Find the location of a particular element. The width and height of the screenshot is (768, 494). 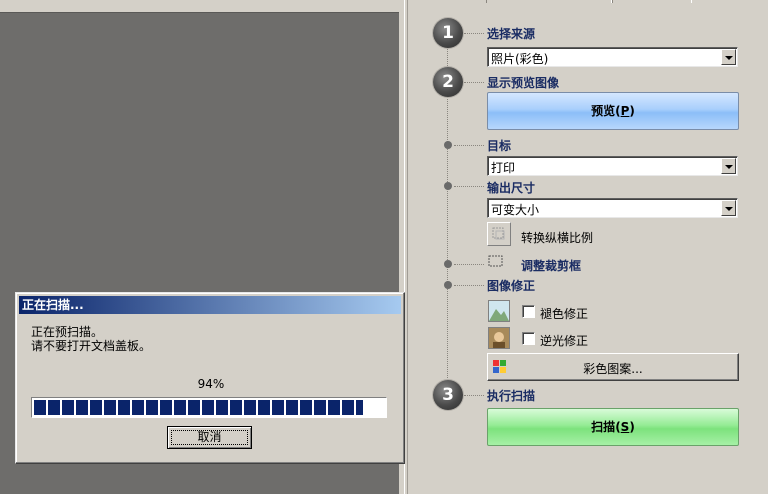

show-preview-label: 显示预览图像 is located at coordinates (523, 83).